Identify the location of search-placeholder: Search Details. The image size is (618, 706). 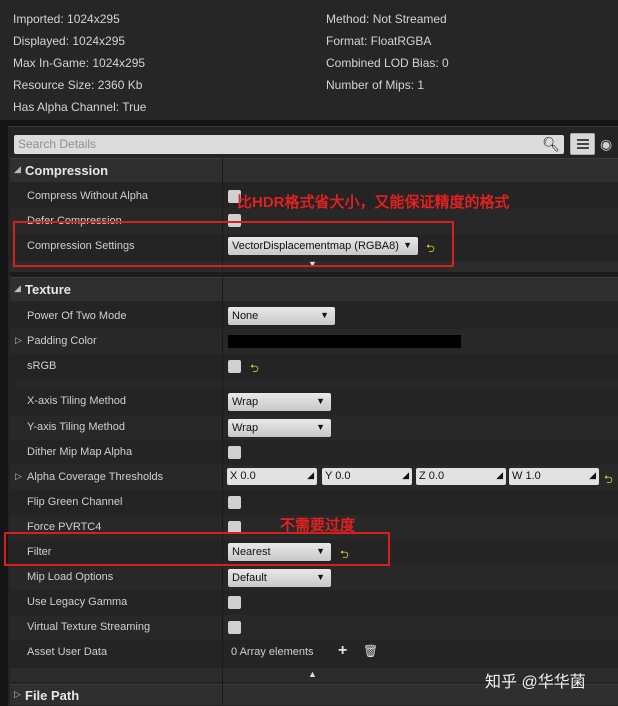
(57, 144).